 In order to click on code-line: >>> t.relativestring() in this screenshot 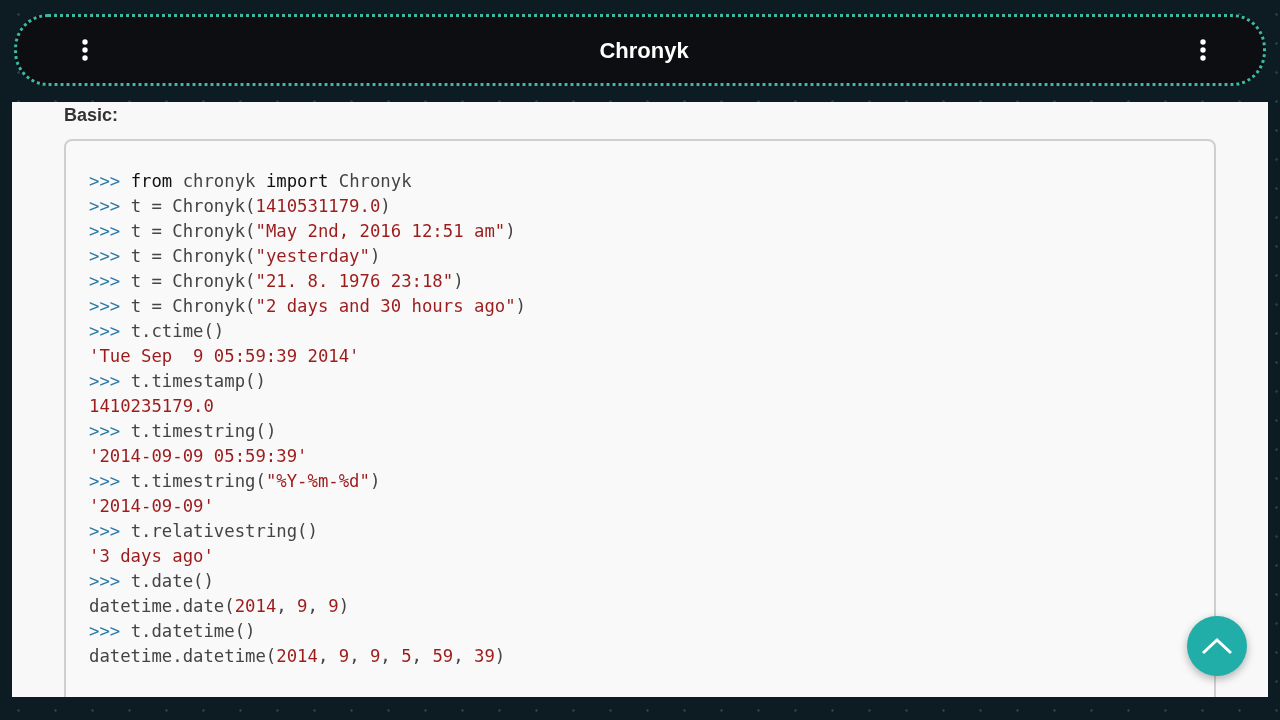, I will do `click(204, 531)`.